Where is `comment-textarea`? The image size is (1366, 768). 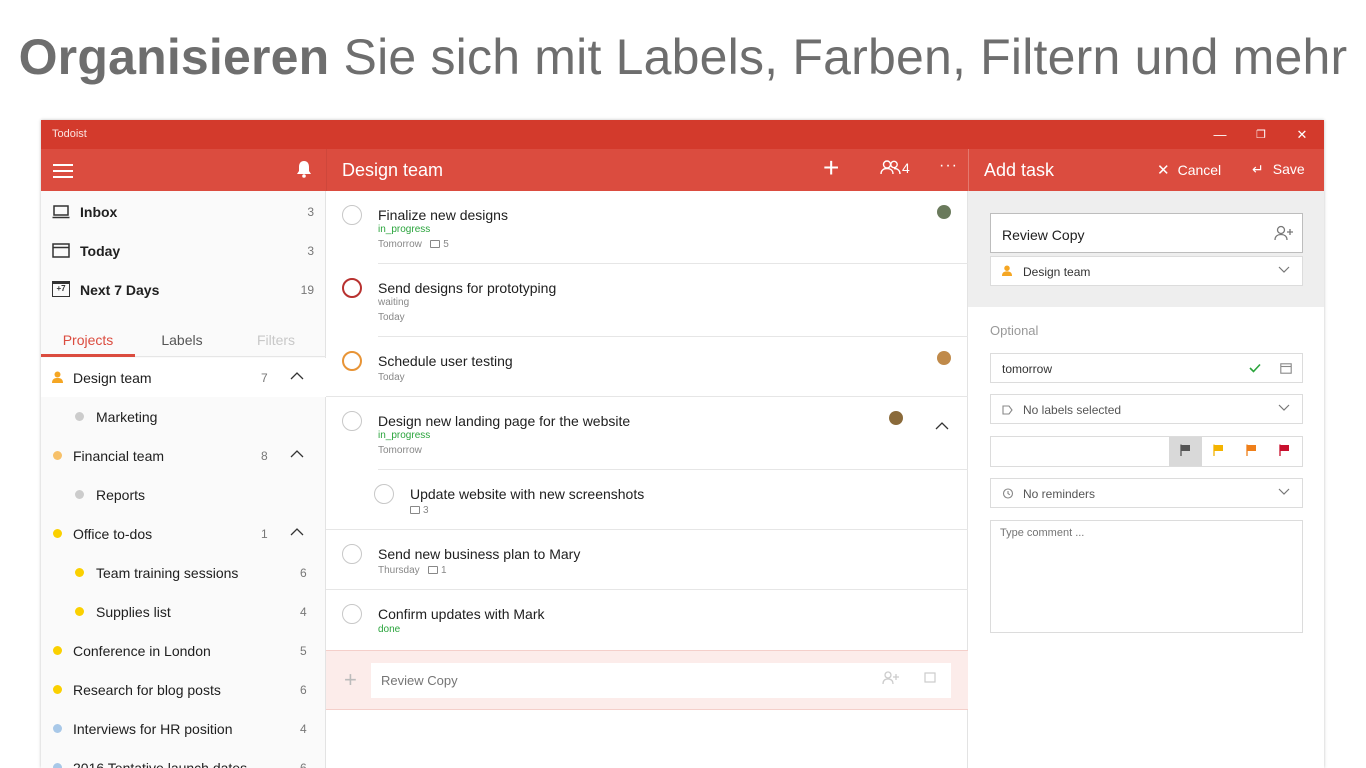 comment-textarea is located at coordinates (1146, 576).